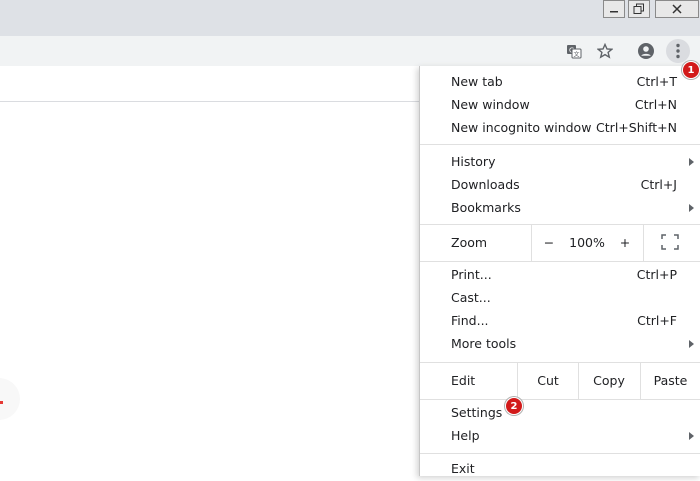  I want to click on menu-item-label: New tab, so click(477, 81).